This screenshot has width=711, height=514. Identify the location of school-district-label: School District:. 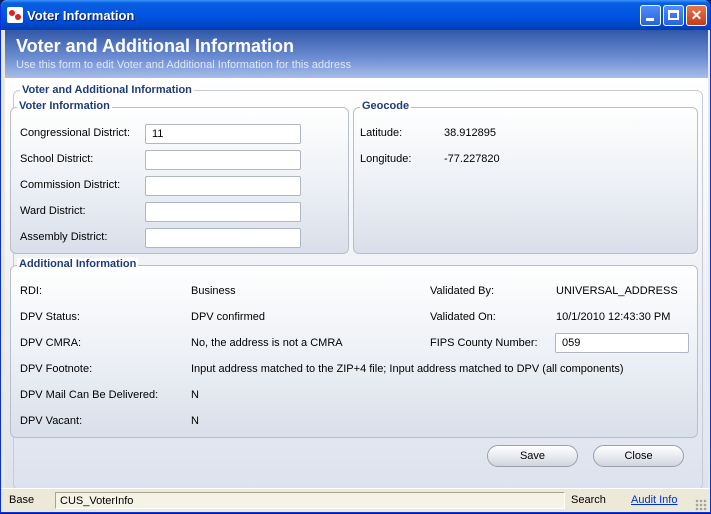
(57, 159).